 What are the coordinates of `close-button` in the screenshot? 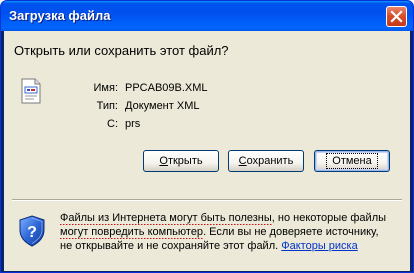 It's located at (396, 16).